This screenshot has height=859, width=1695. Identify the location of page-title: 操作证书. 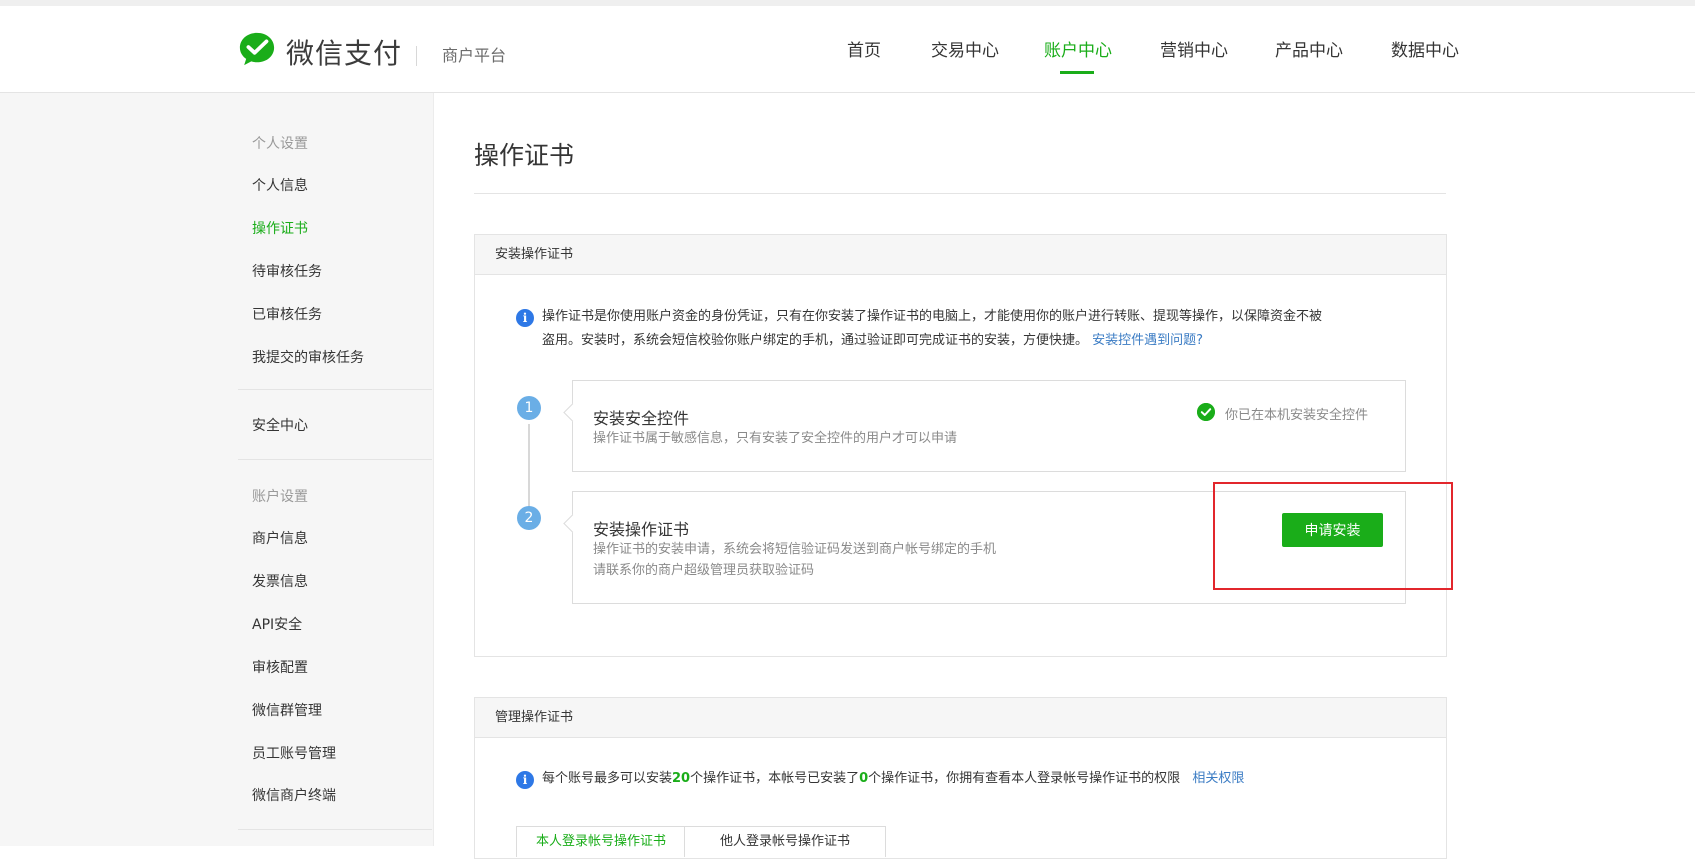
(524, 155).